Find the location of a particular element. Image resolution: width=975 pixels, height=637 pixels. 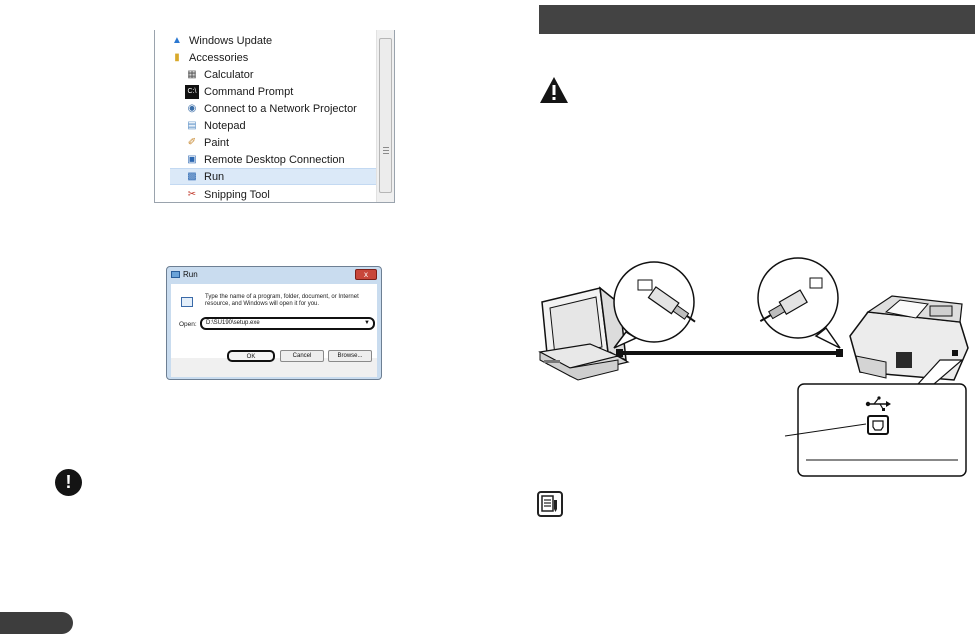

usb-port-detail-callout is located at coordinates (875, 418).